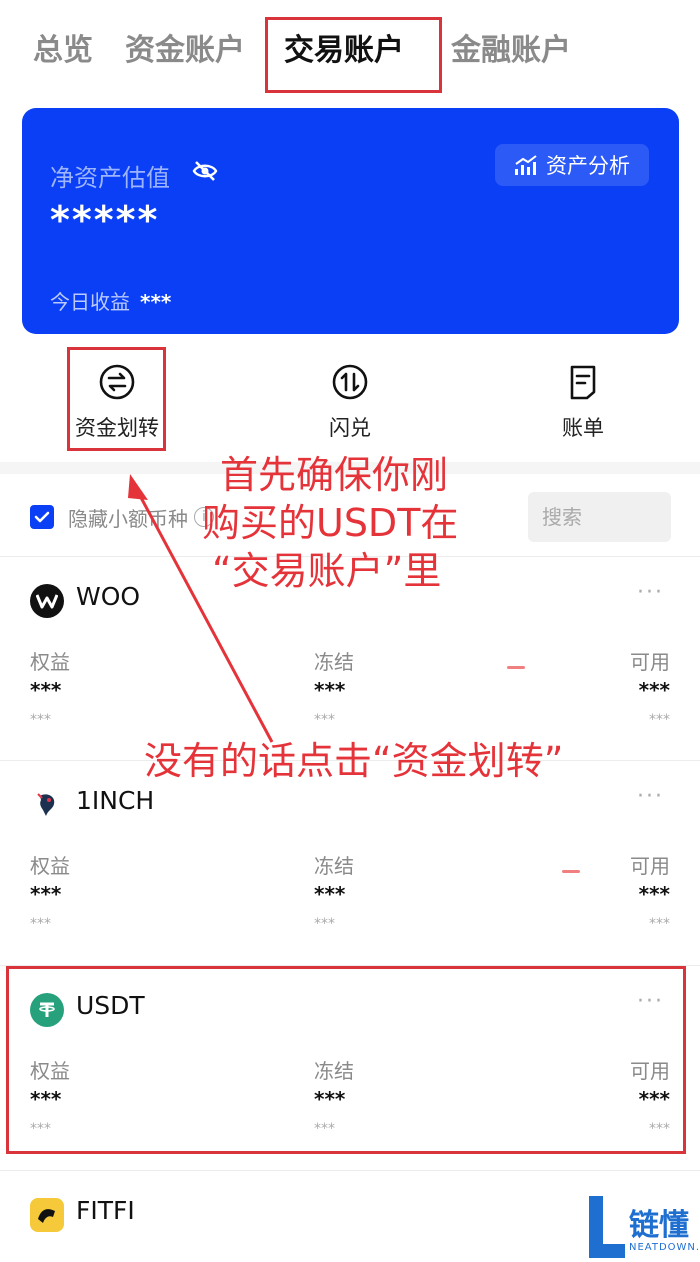 Image resolution: width=700 pixels, height=1262 pixels. Describe the element at coordinates (583, 428) in the screenshot. I see `bill-label: 账单` at that location.